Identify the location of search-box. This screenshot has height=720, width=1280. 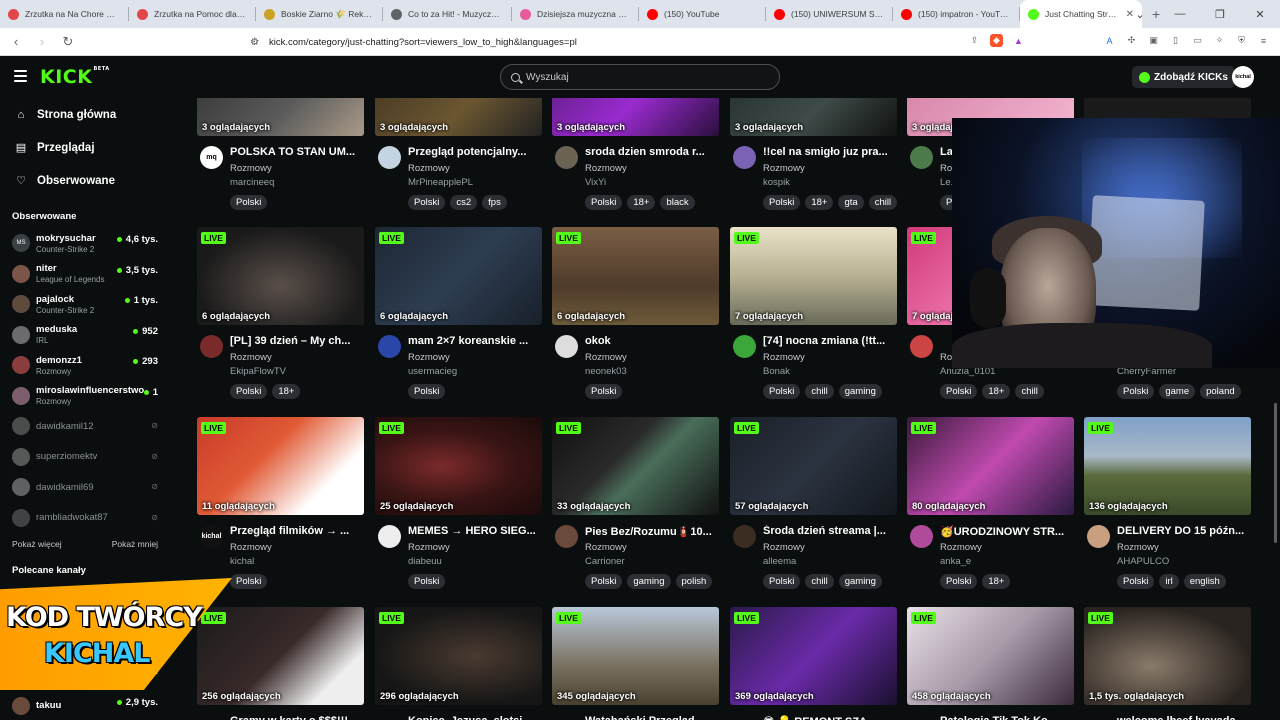
(640, 77).